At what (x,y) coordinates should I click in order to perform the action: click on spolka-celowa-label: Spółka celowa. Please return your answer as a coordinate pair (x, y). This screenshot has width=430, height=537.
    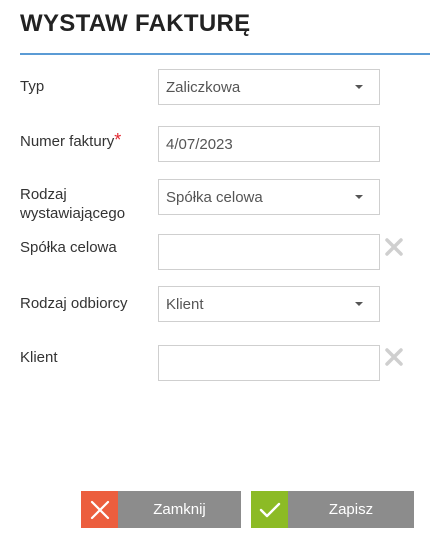
    Looking at the image, I should click on (68, 247).